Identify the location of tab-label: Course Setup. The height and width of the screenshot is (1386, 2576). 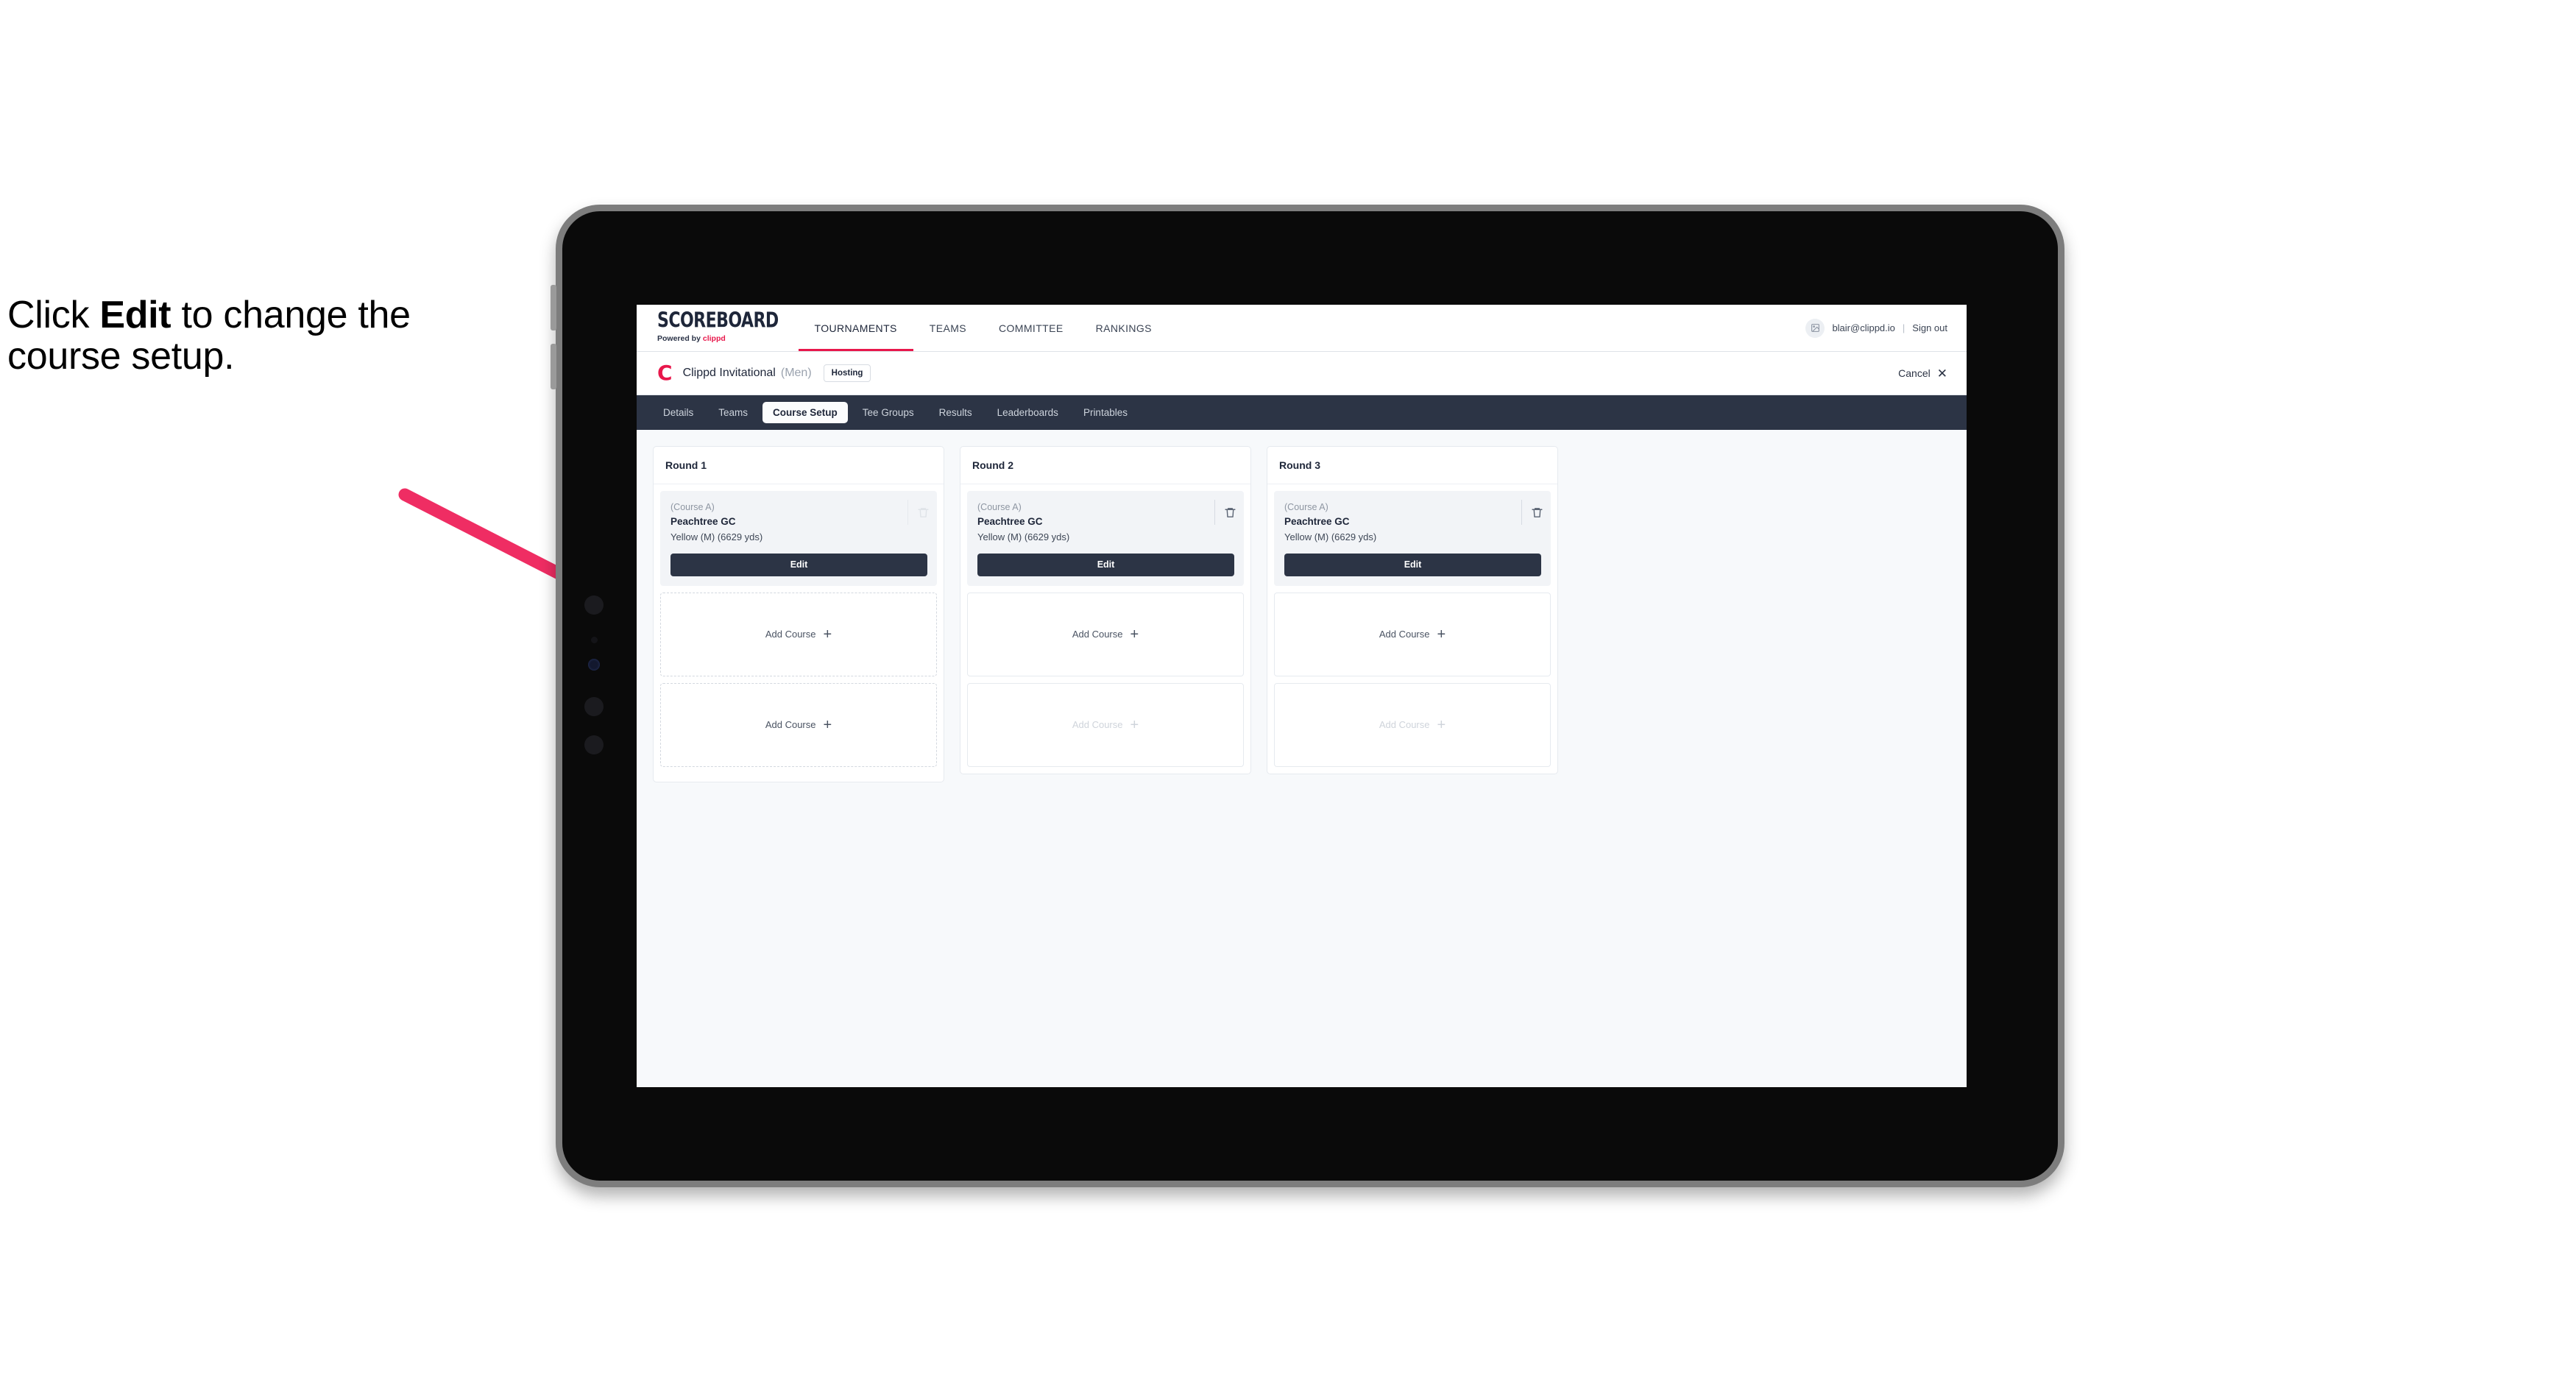
(805, 412).